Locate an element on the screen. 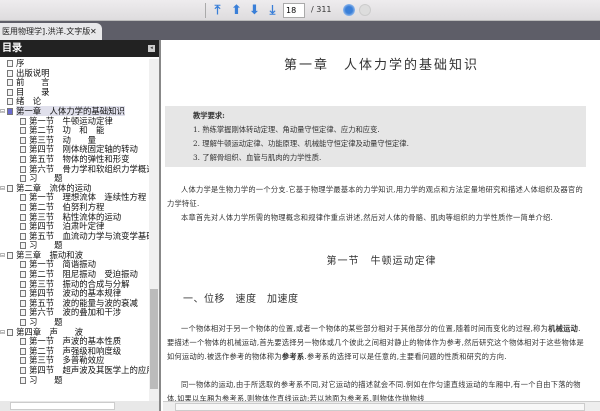 The image size is (600, 411). previous-page-icon: ⬆ is located at coordinates (236, 10).